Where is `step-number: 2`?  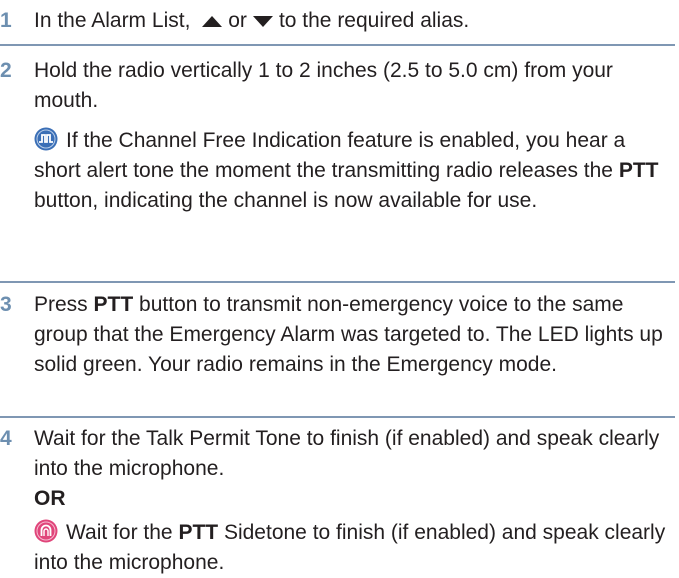
step-number: 2 is located at coordinates (6, 70).